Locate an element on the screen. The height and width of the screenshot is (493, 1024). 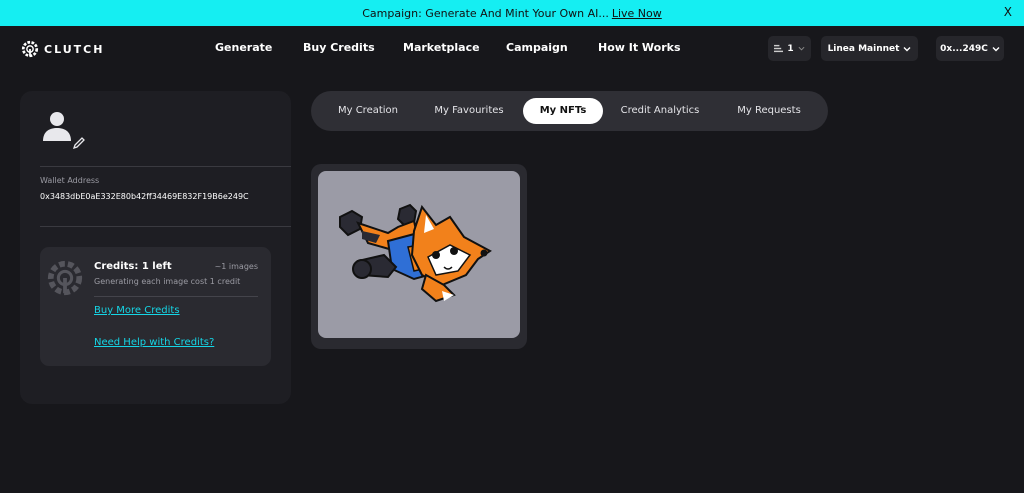
credits-logo-icon is located at coordinates (65, 278).